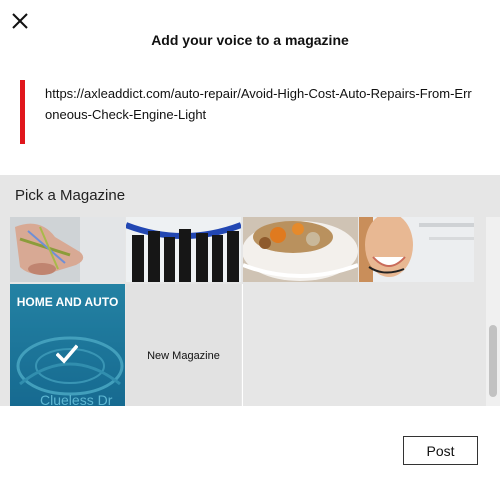 This screenshot has width=500, height=481. Describe the element at coordinates (67, 302) in the screenshot. I see `magazine-title: HOME AND AUTO` at that location.